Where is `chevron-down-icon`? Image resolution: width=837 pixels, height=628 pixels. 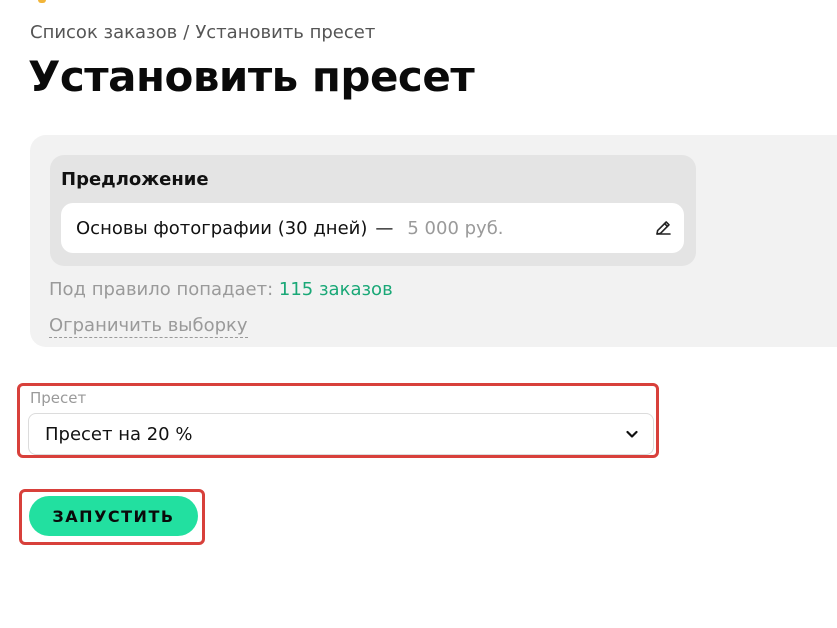 chevron-down-icon is located at coordinates (632, 434).